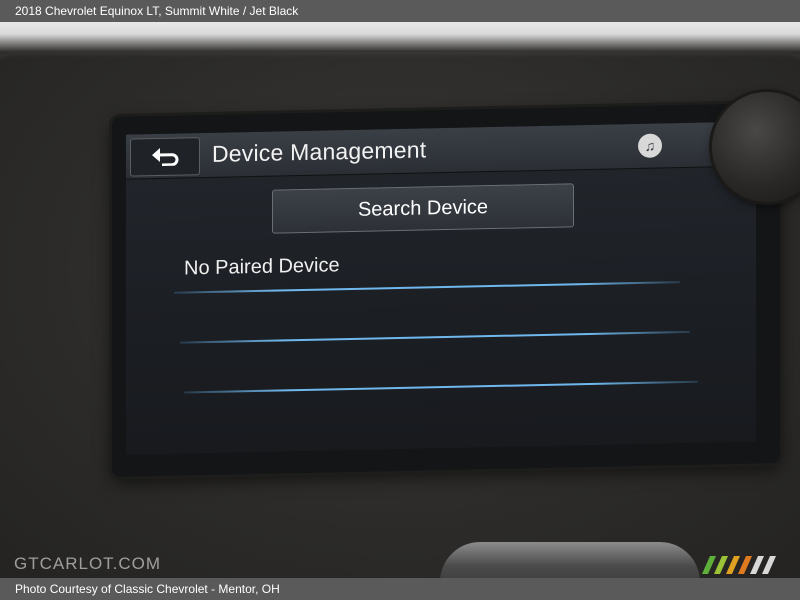  I want to click on page-title: Device Management, so click(319, 151).